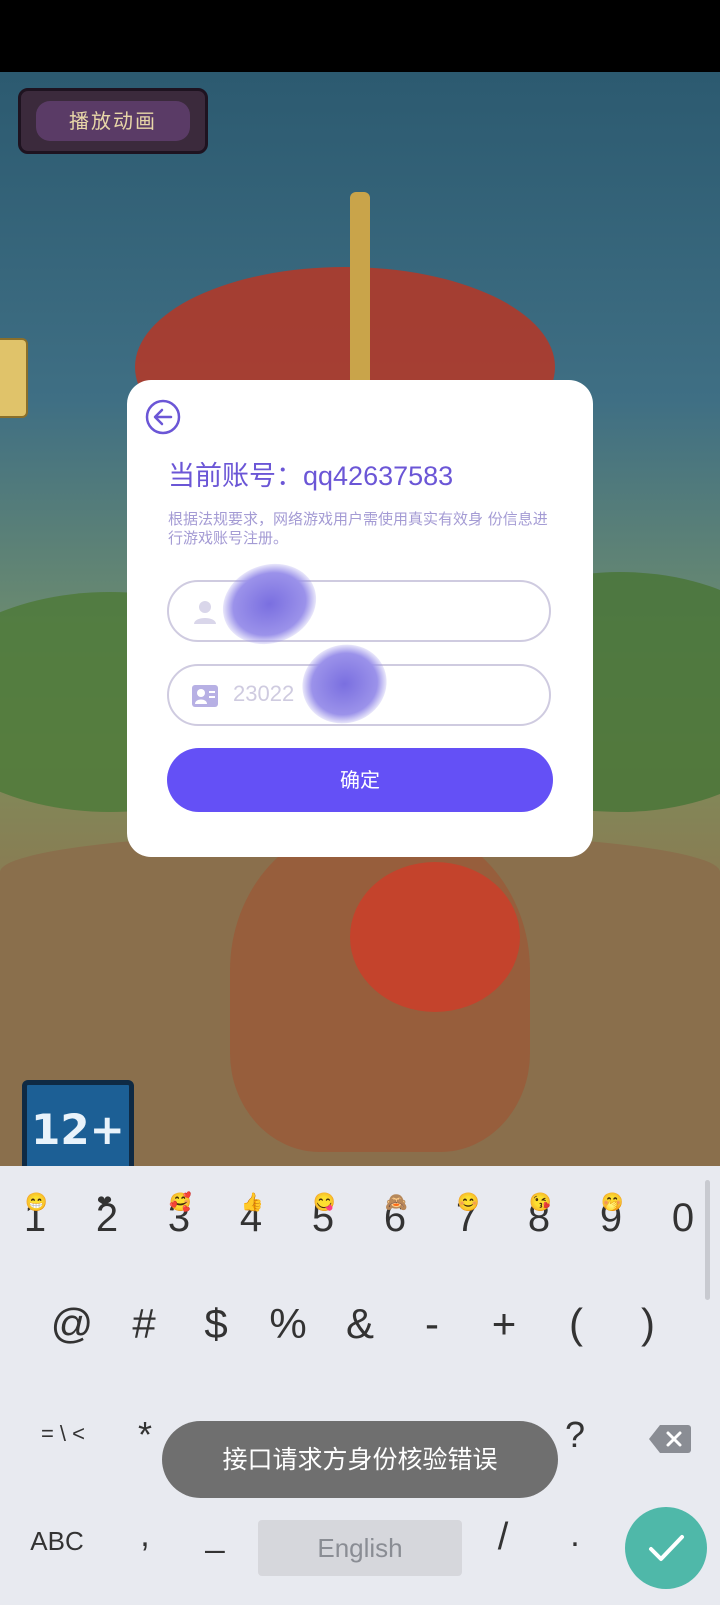 Image resolution: width=720 pixels, height=1605 pixels. Describe the element at coordinates (504, 1324) in the screenshot. I see `key-plus: +` at that location.